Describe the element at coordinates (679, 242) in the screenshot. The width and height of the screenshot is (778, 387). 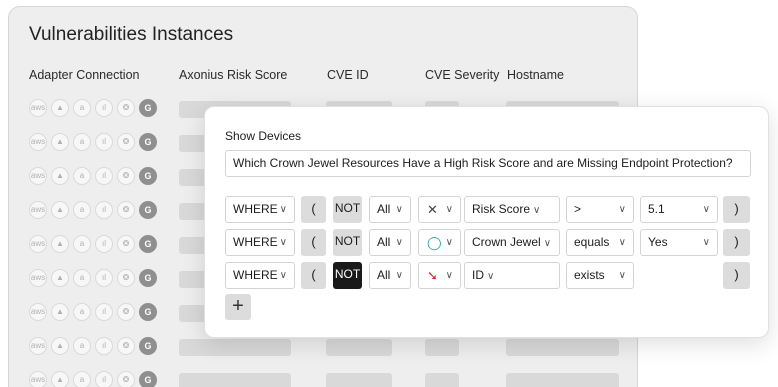
I see `value-select: Yes ∨` at that location.